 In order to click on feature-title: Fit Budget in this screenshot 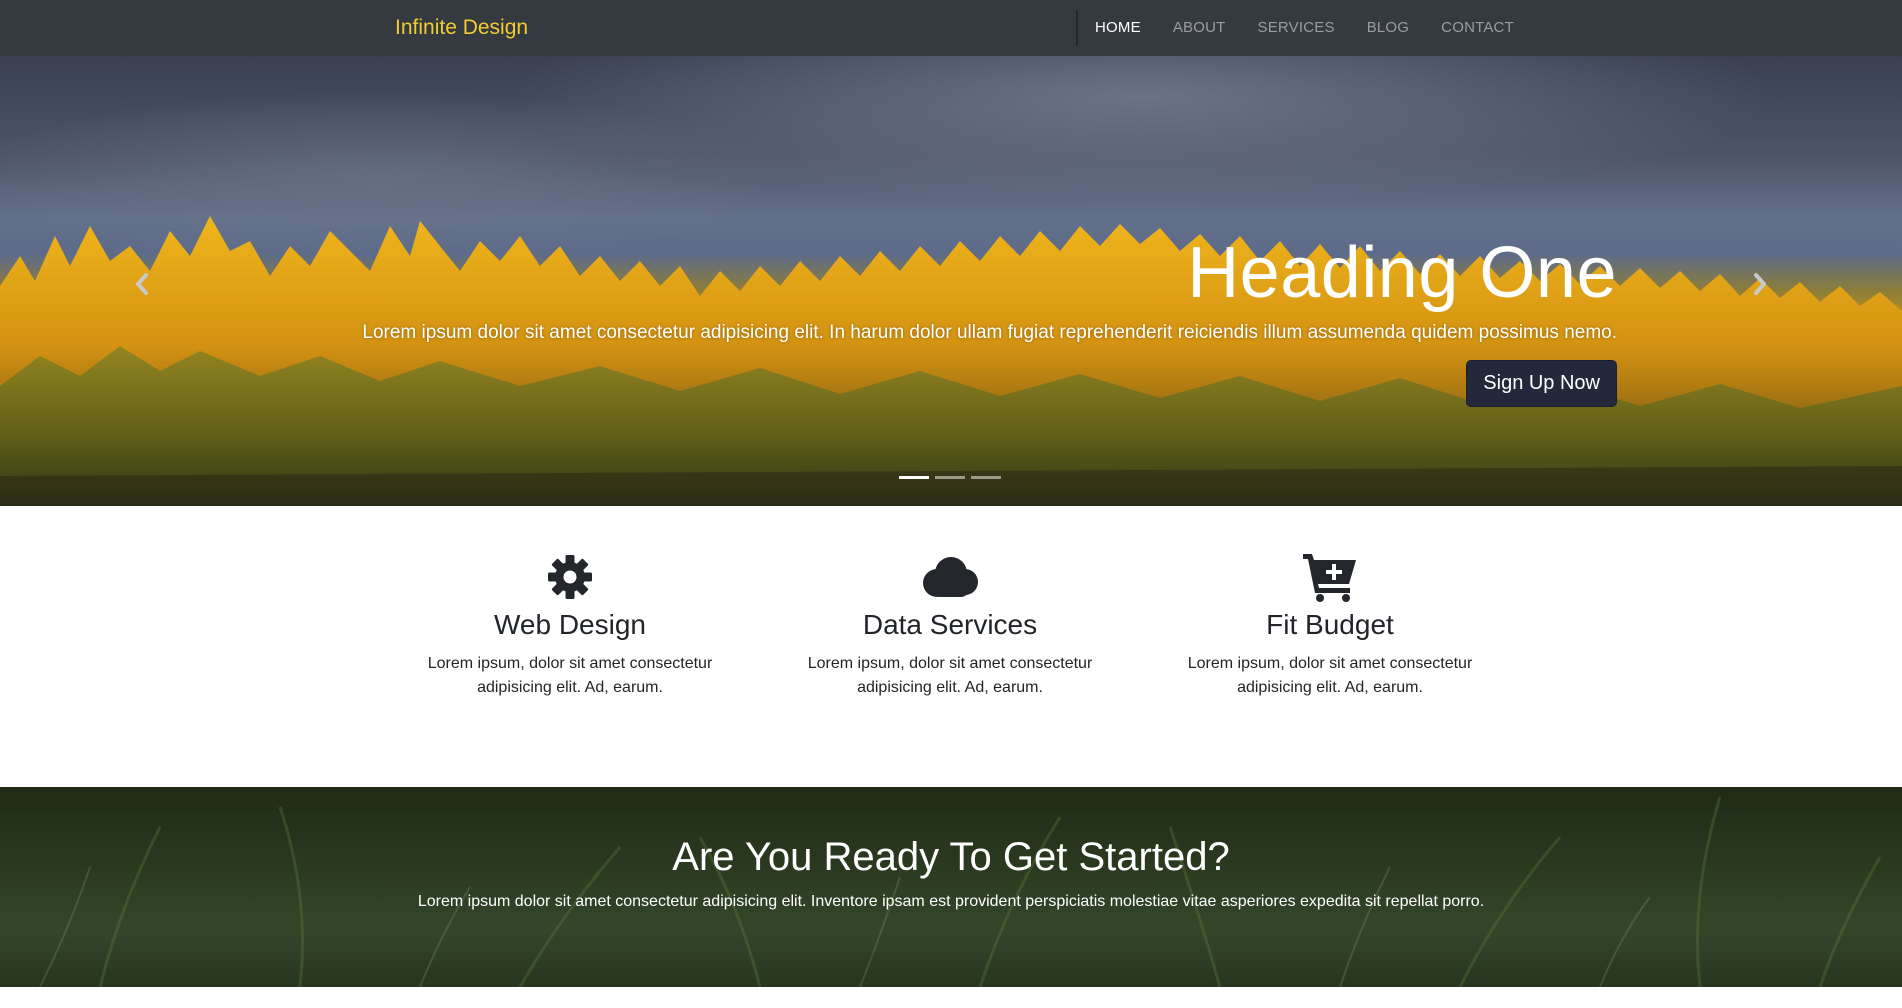, I will do `click(1330, 624)`.